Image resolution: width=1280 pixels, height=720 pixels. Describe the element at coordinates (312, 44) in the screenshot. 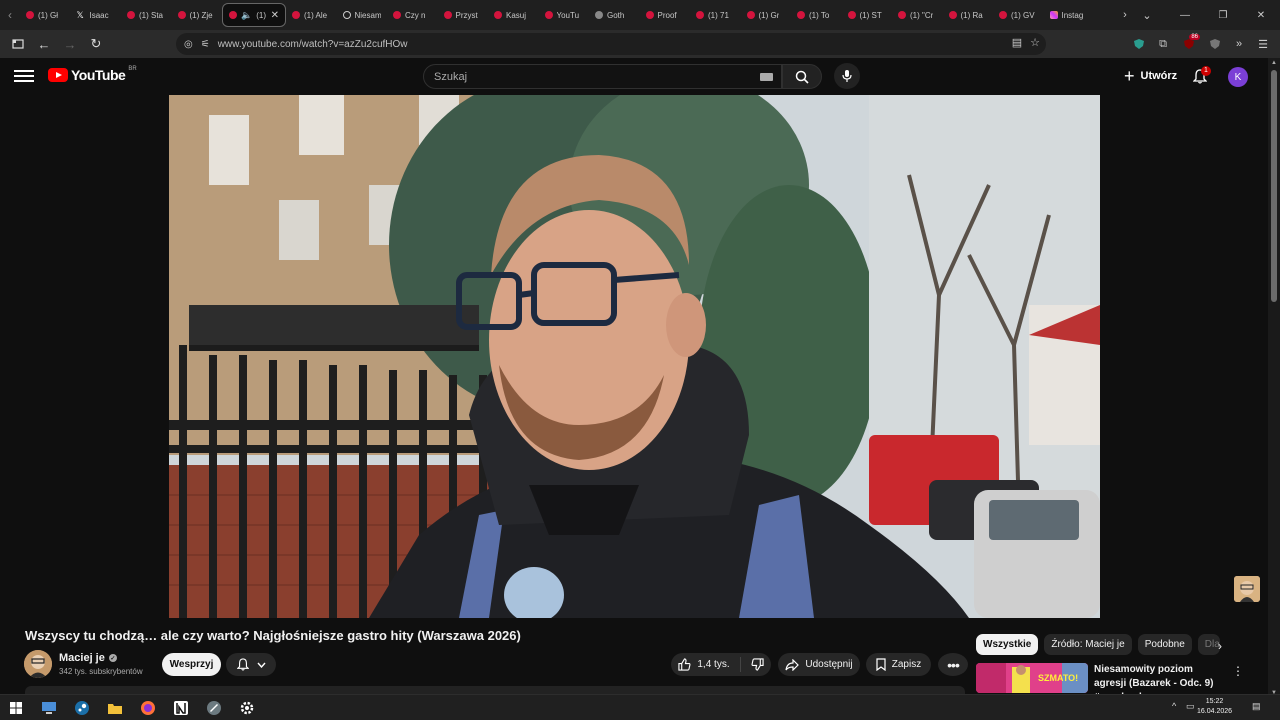

I see `url-text: www.youtube.com/watch?v=azZu2cufHOw` at that location.